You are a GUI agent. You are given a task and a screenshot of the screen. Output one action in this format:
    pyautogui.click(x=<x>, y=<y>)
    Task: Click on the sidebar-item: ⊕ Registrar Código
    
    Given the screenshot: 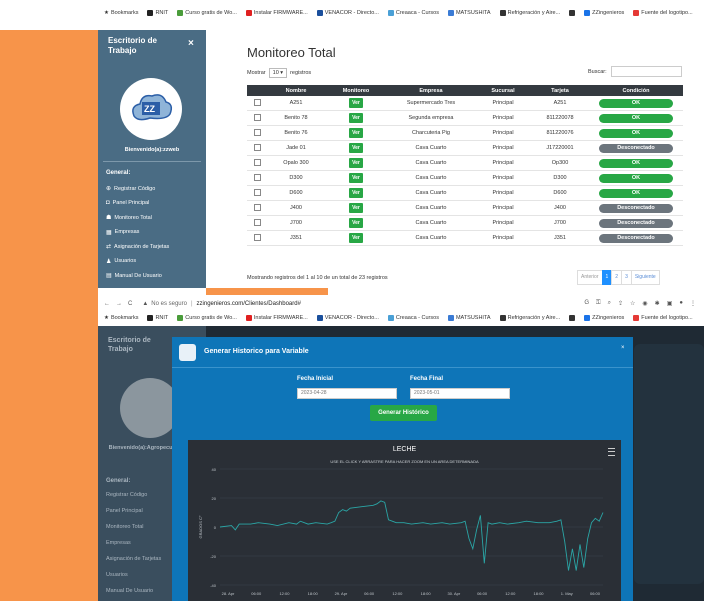 What is the action you would take?
    pyautogui.click(x=130, y=189)
    